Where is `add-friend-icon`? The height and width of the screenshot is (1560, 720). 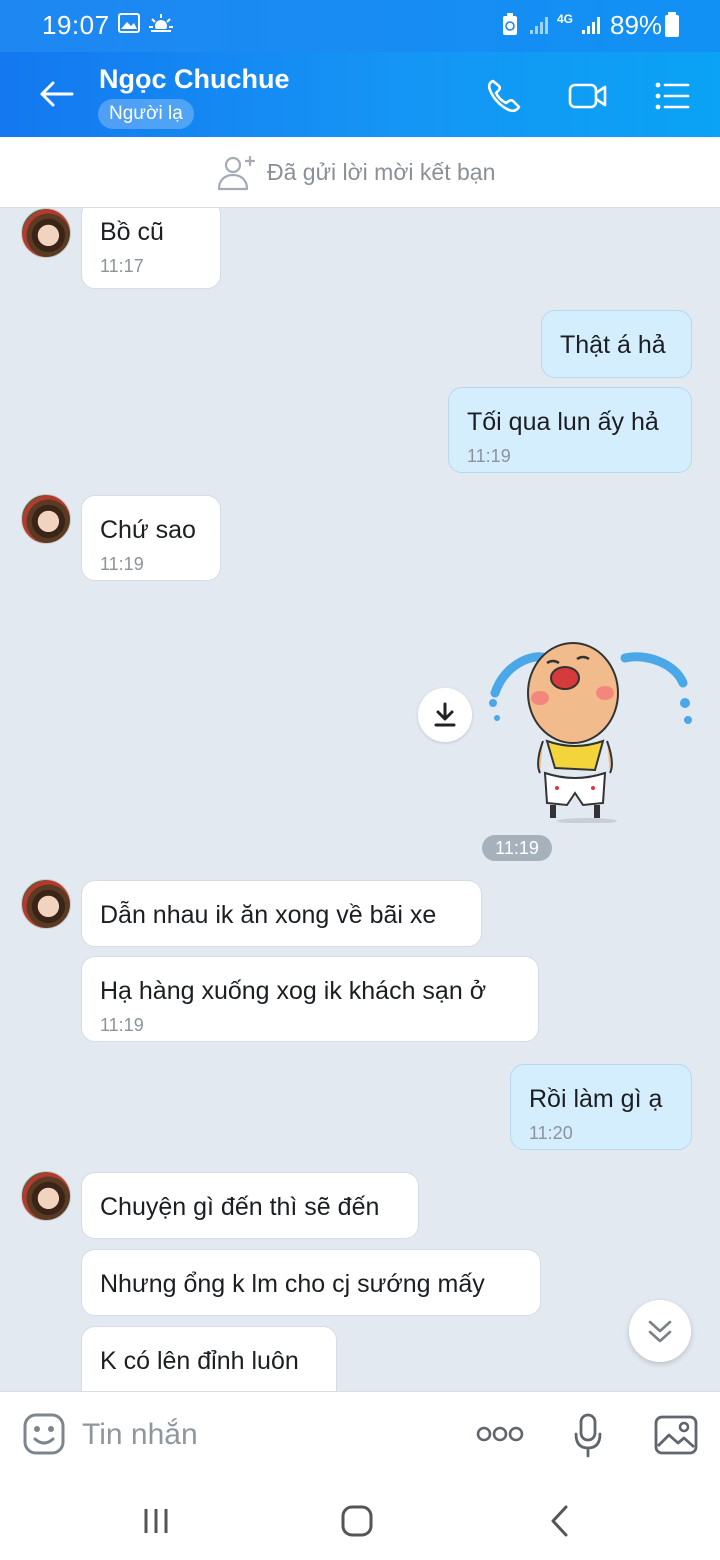
add-friend-icon is located at coordinates (236, 173).